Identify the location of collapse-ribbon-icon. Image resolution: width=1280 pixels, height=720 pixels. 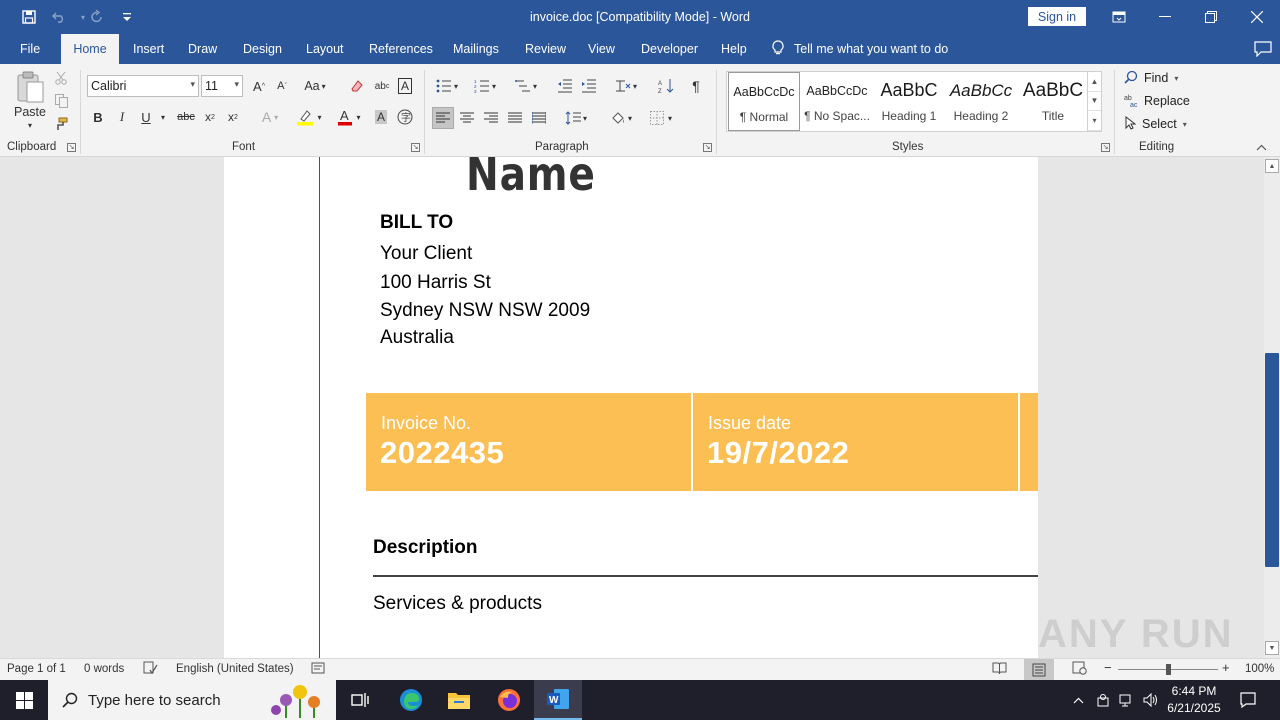
(1261, 147).